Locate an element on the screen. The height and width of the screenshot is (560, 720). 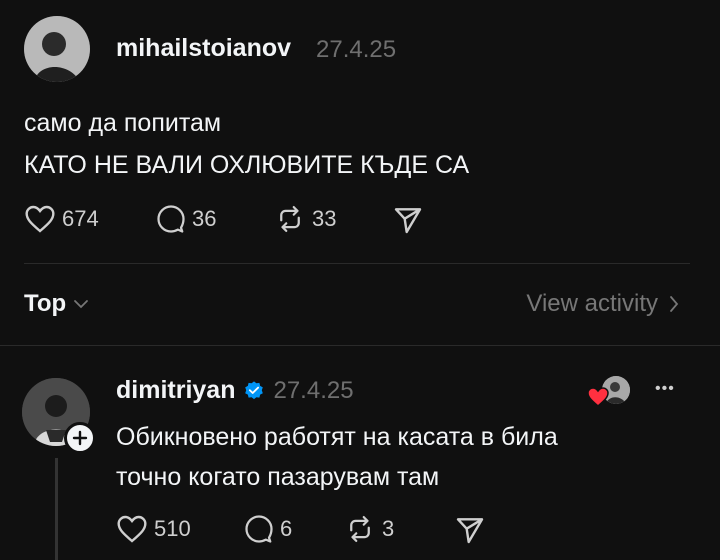
reply-repost-count: 3 is located at coordinates (388, 528).